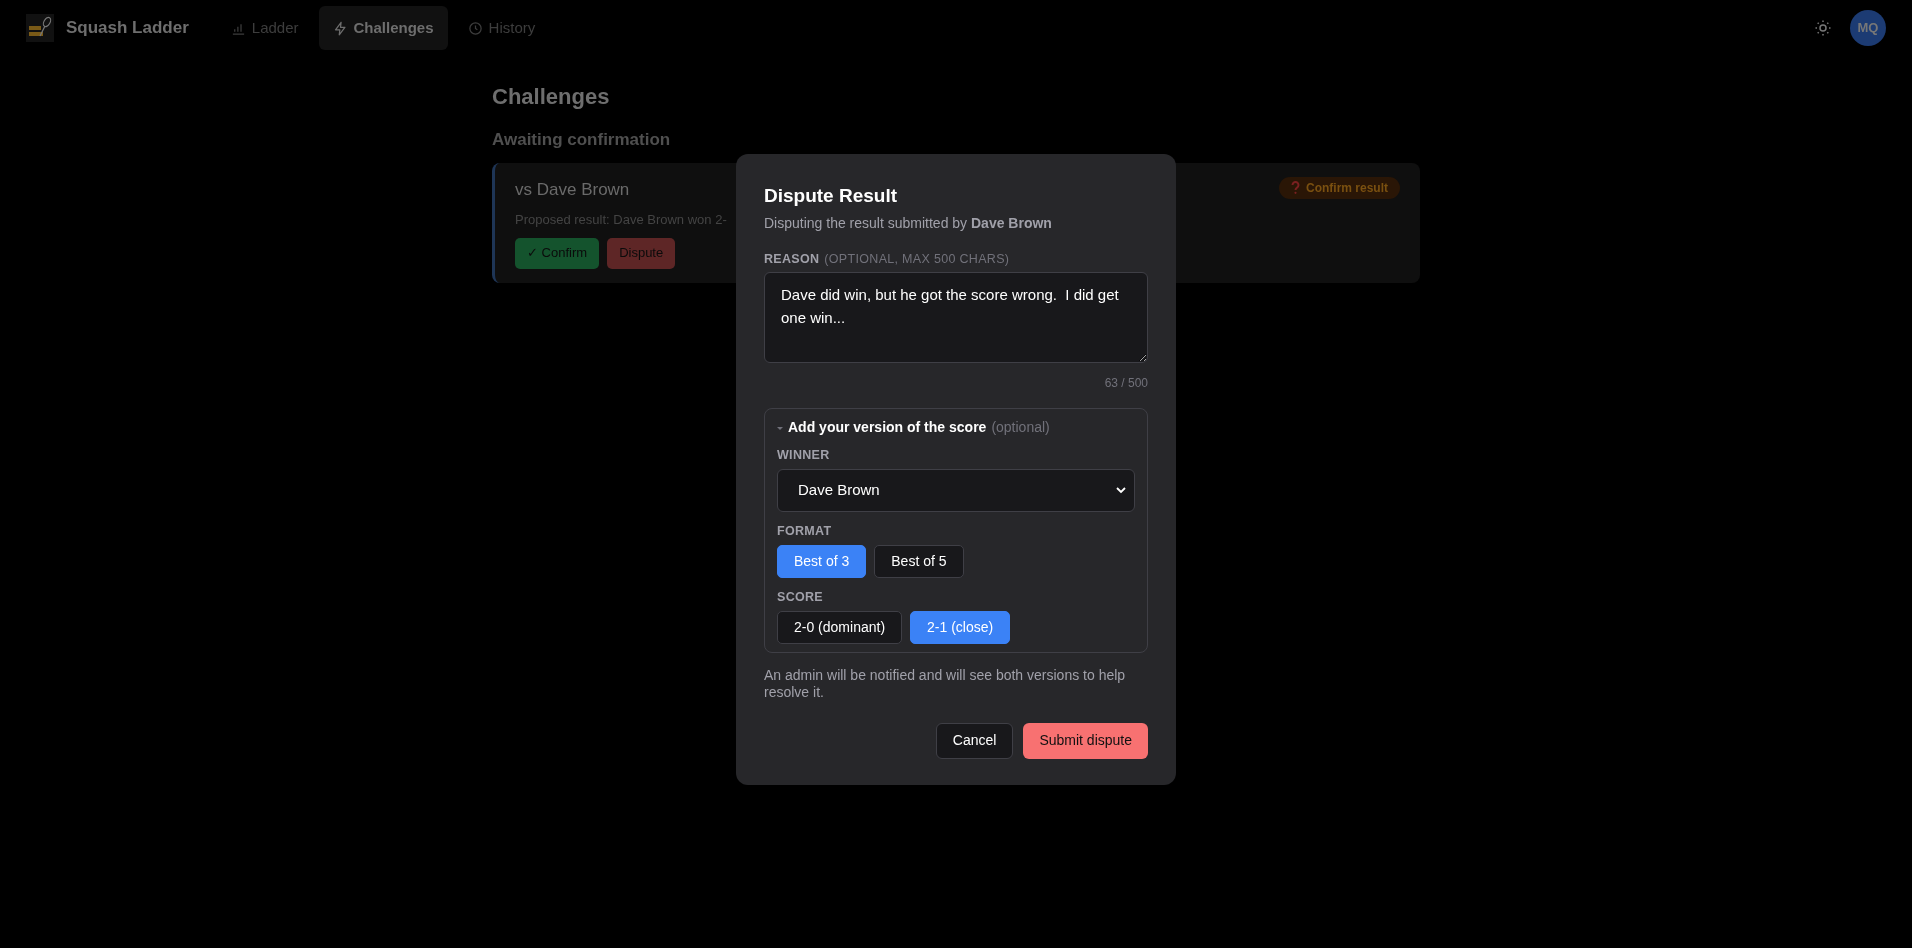  Describe the element at coordinates (974, 740) in the screenshot. I see `cancel-button: Cancel` at that location.